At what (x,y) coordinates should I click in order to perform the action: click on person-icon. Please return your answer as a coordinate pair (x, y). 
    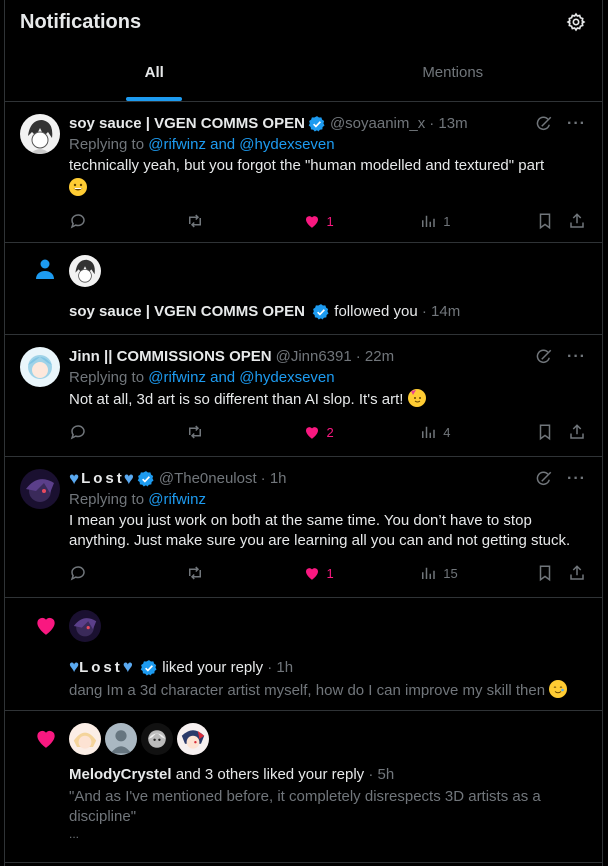
    Looking at the image, I should click on (45, 271).